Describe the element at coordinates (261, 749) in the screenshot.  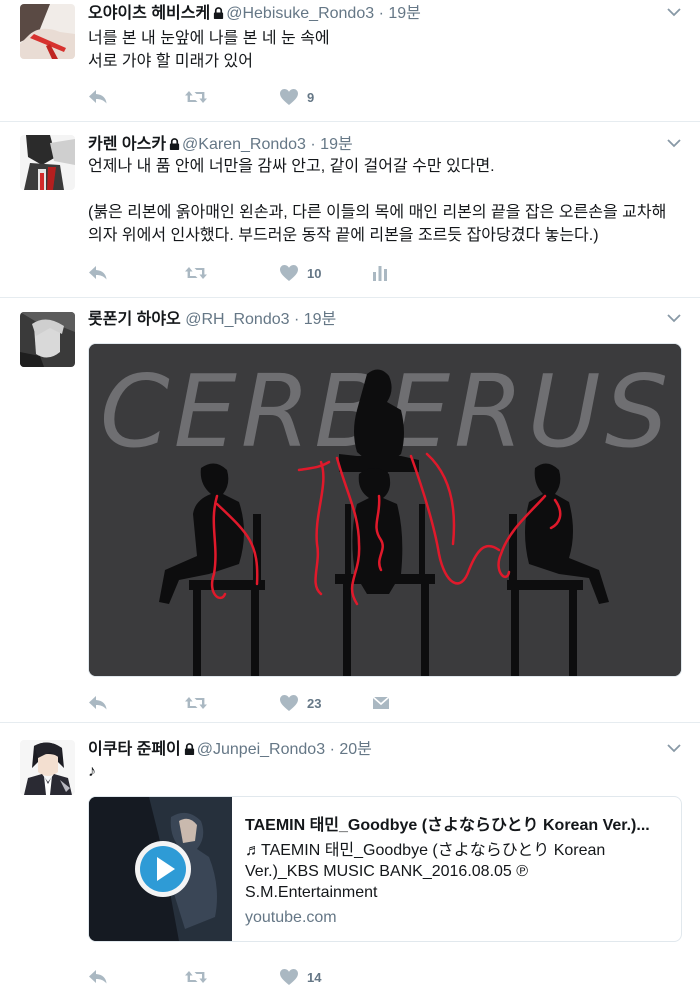
I see `username: @Junpei_Rondo3` at that location.